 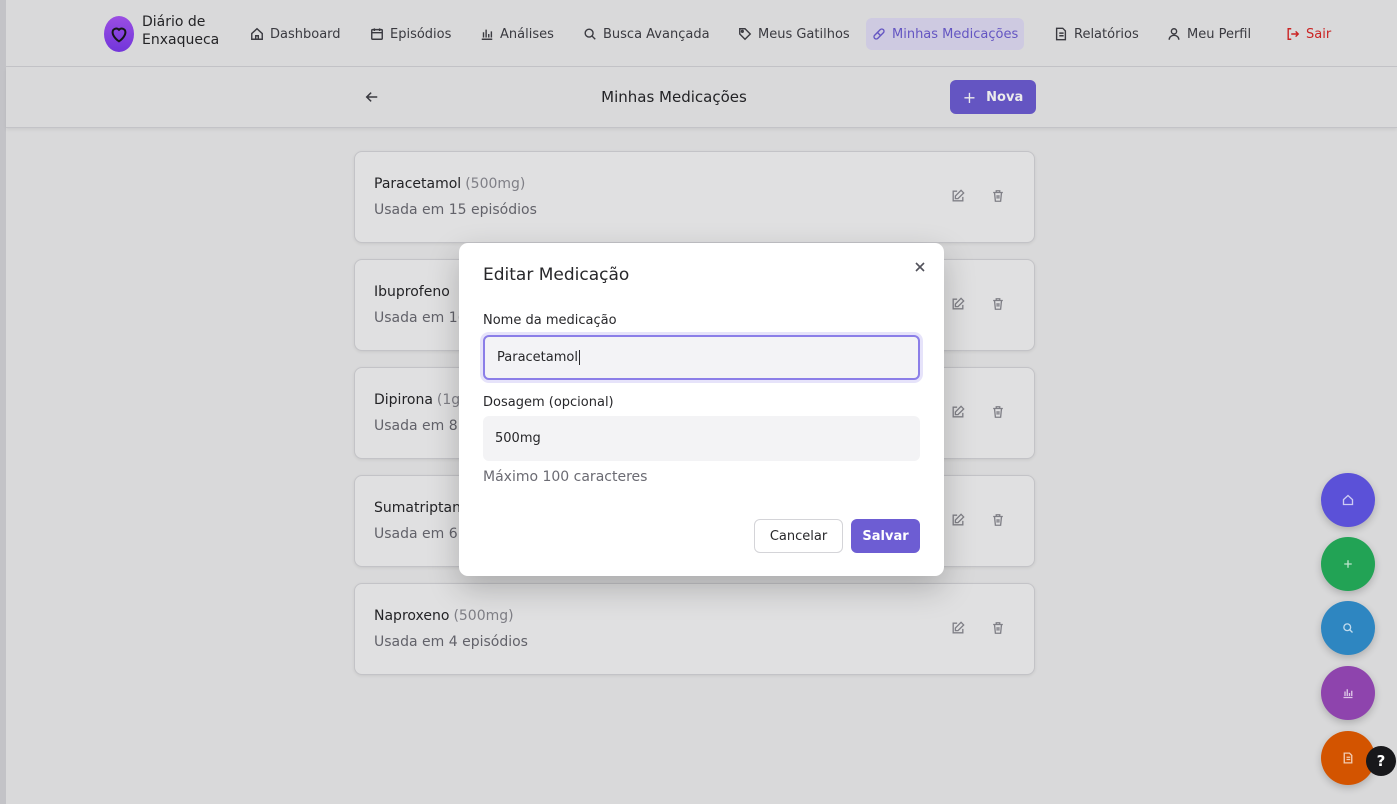 I want to click on name-field-label: Nome da medicação, so click(x=550, y=320).